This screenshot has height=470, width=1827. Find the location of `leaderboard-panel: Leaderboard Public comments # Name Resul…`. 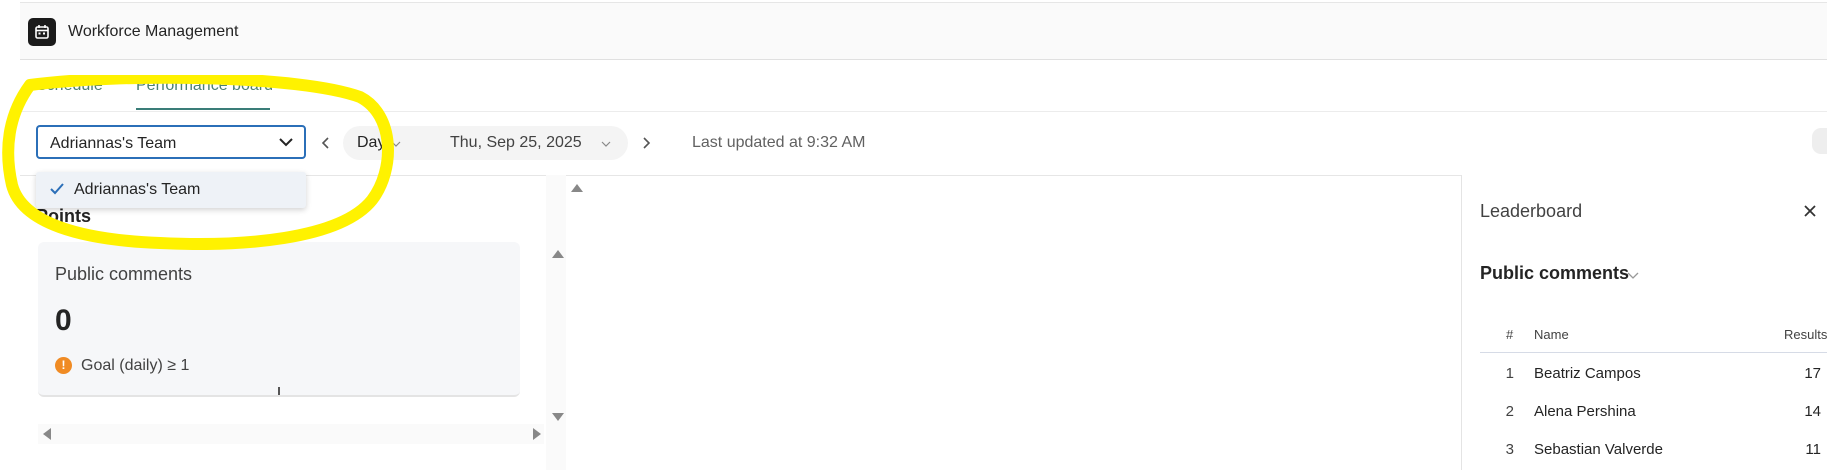

leaderboard-panel: Leaderboard Public comments # Name Resul… is located at coordinates (1644, 322).